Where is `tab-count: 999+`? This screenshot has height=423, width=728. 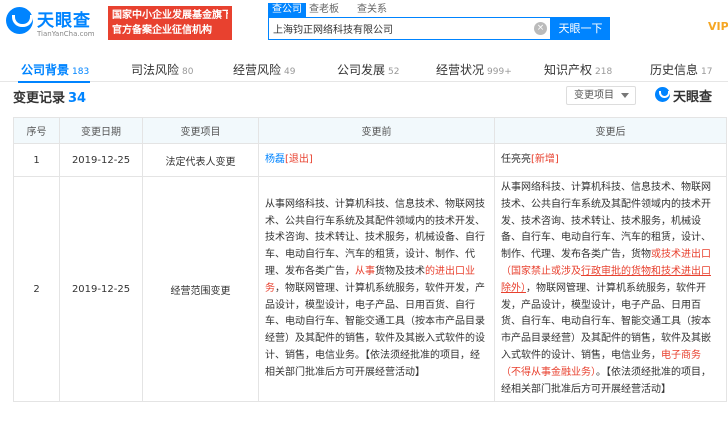
tab-count: 999+ is located at coordinates (499, 72).